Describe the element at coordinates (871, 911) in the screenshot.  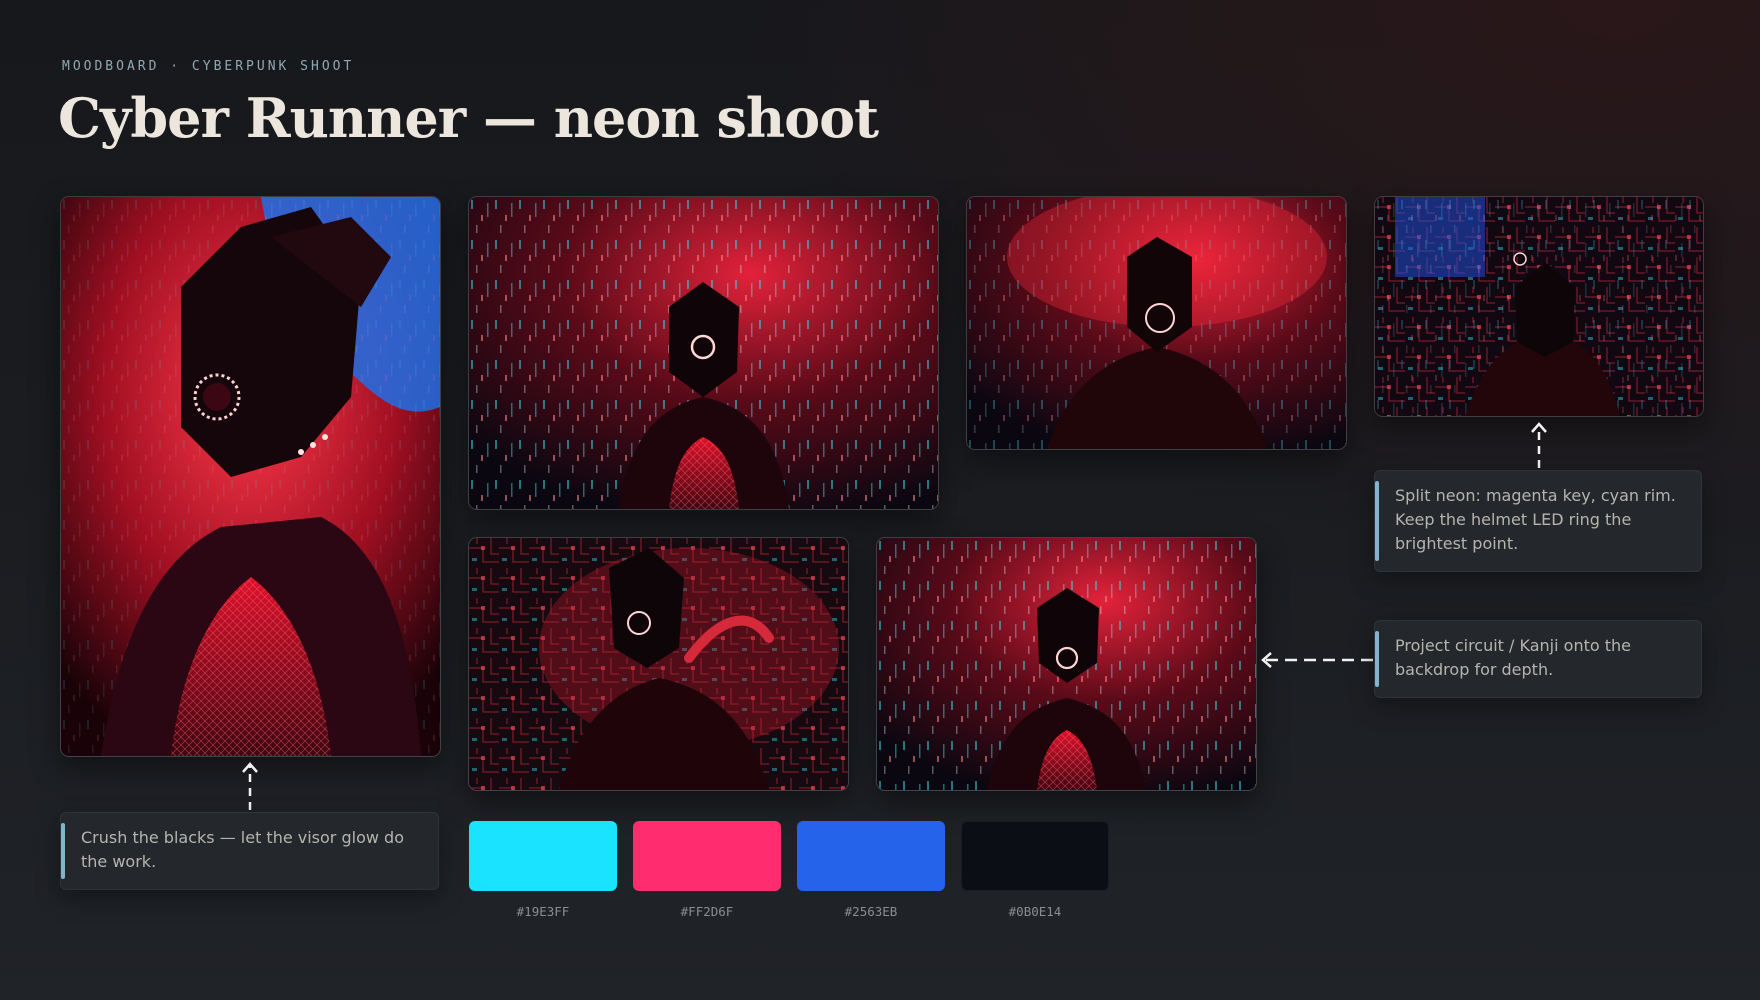
I see `swatch-label-blue: #2563EB` at that location.